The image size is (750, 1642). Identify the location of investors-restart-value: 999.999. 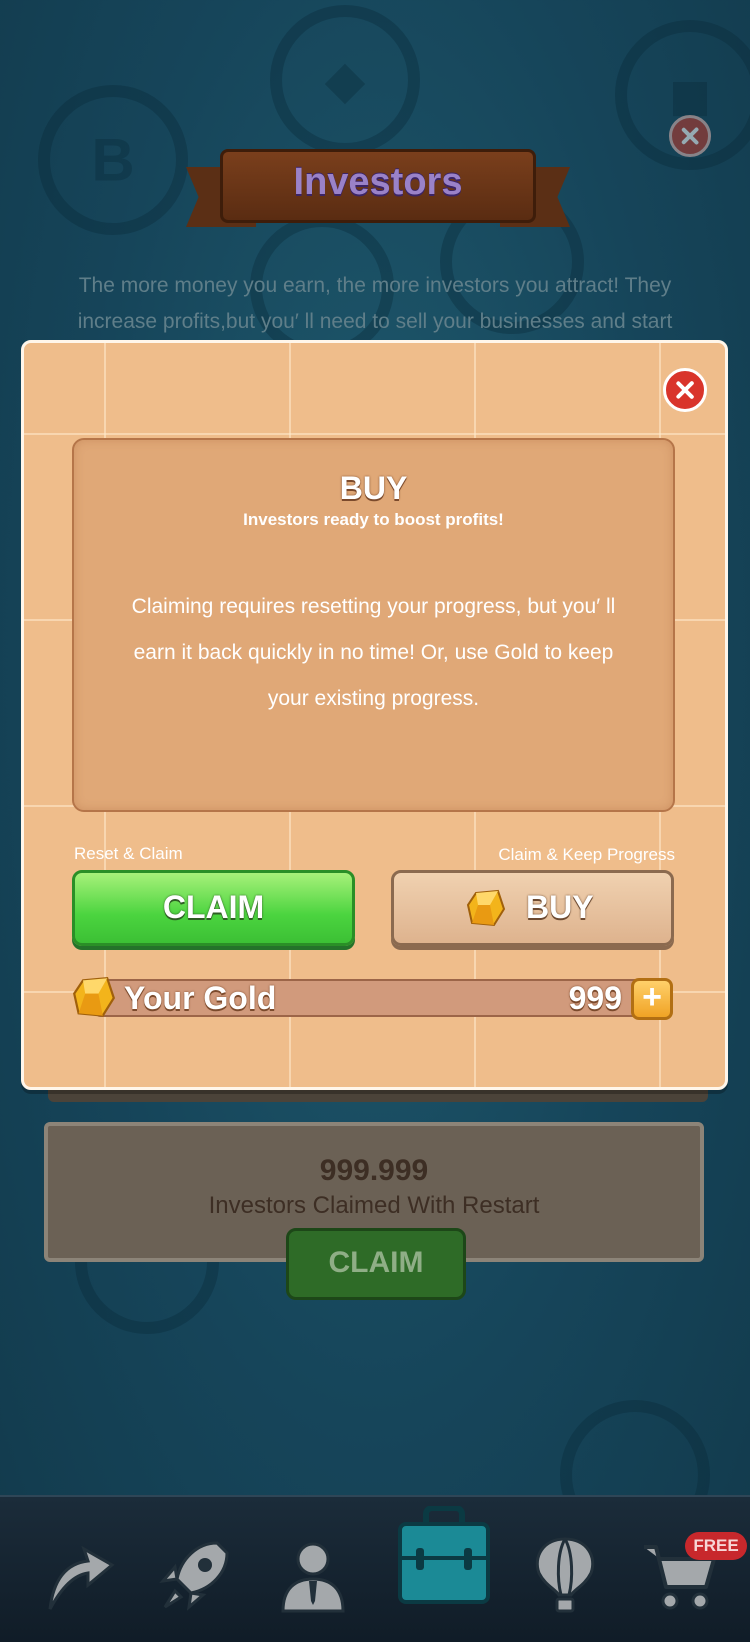
(374, 1170).